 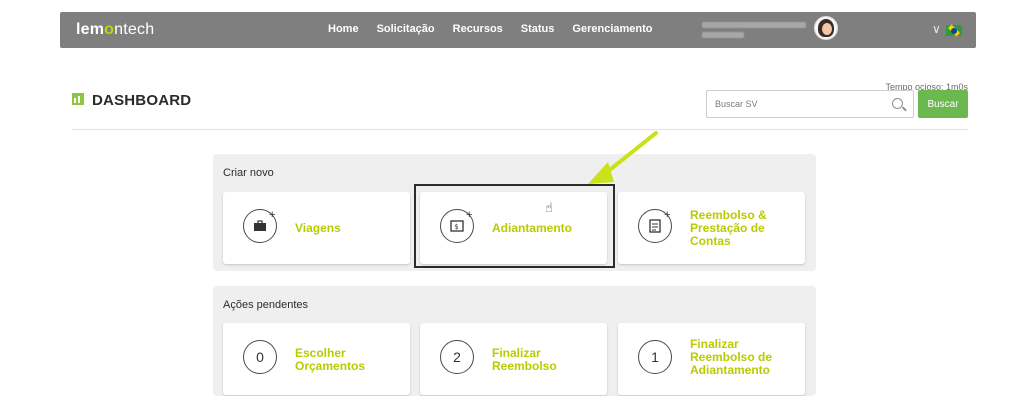 What do you see at coordinates (266, 305) in the screenshot?
I see `pending-actions-title: Ações pendentes` at bounding box center [266, 305].